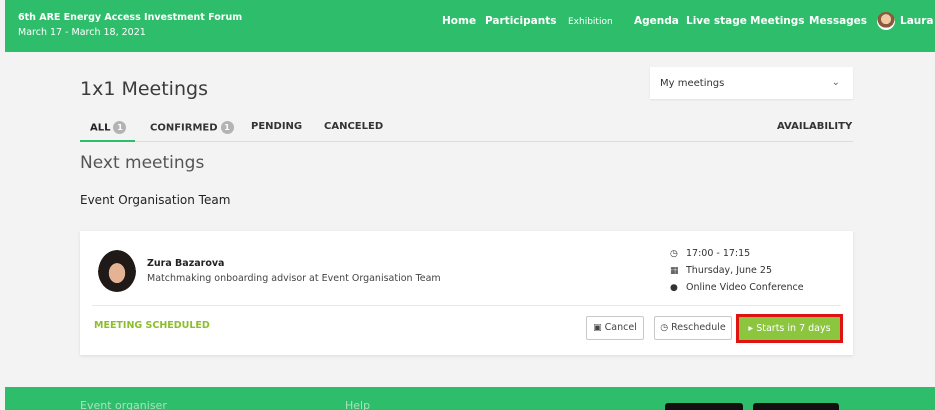 Image resolution: width=935 pixels, height=410 pixels. I want to click on meeting-status: MEETING SCHEDULED, so click(152, 325).